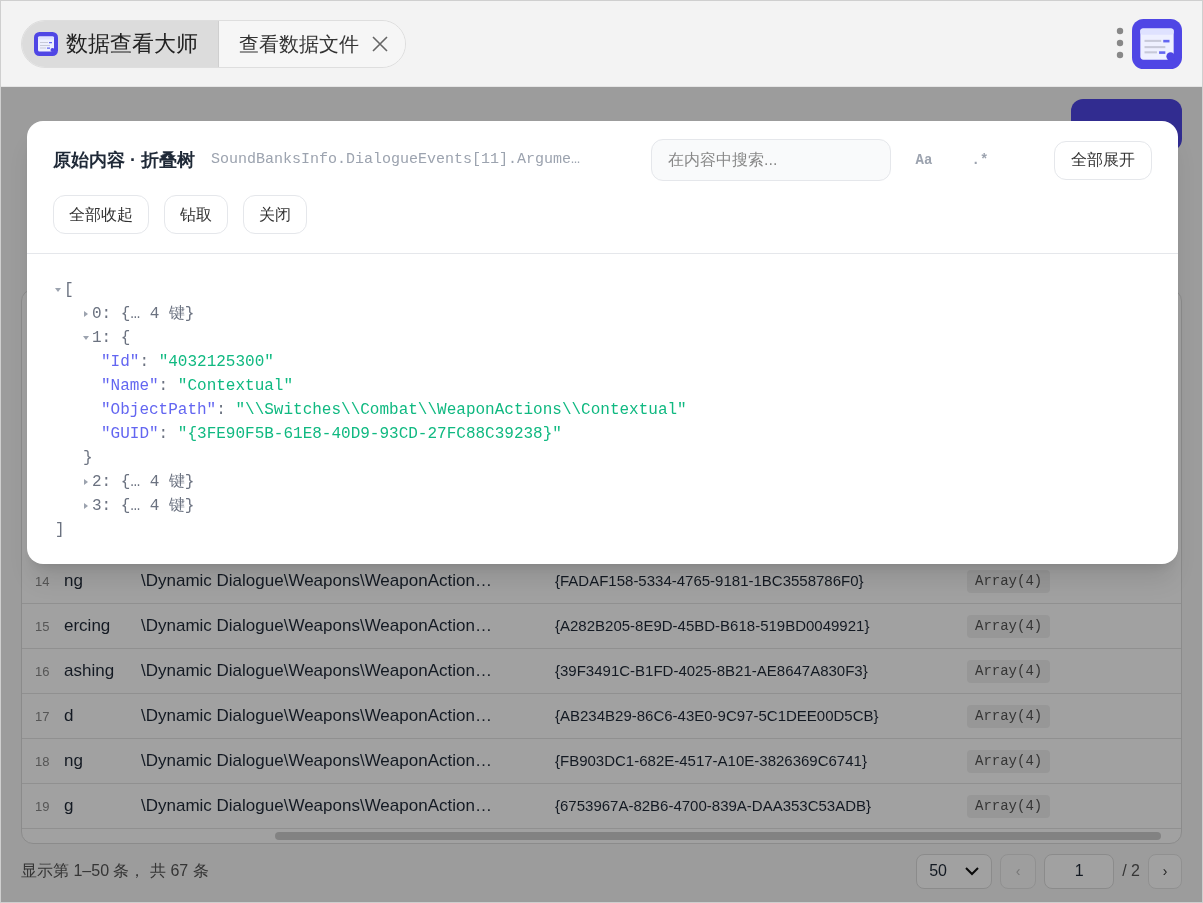  What do you see at coordinates (60, 530) in the screenshot?
I see `tree-bracket: ]` at bounding box center [60, 530].